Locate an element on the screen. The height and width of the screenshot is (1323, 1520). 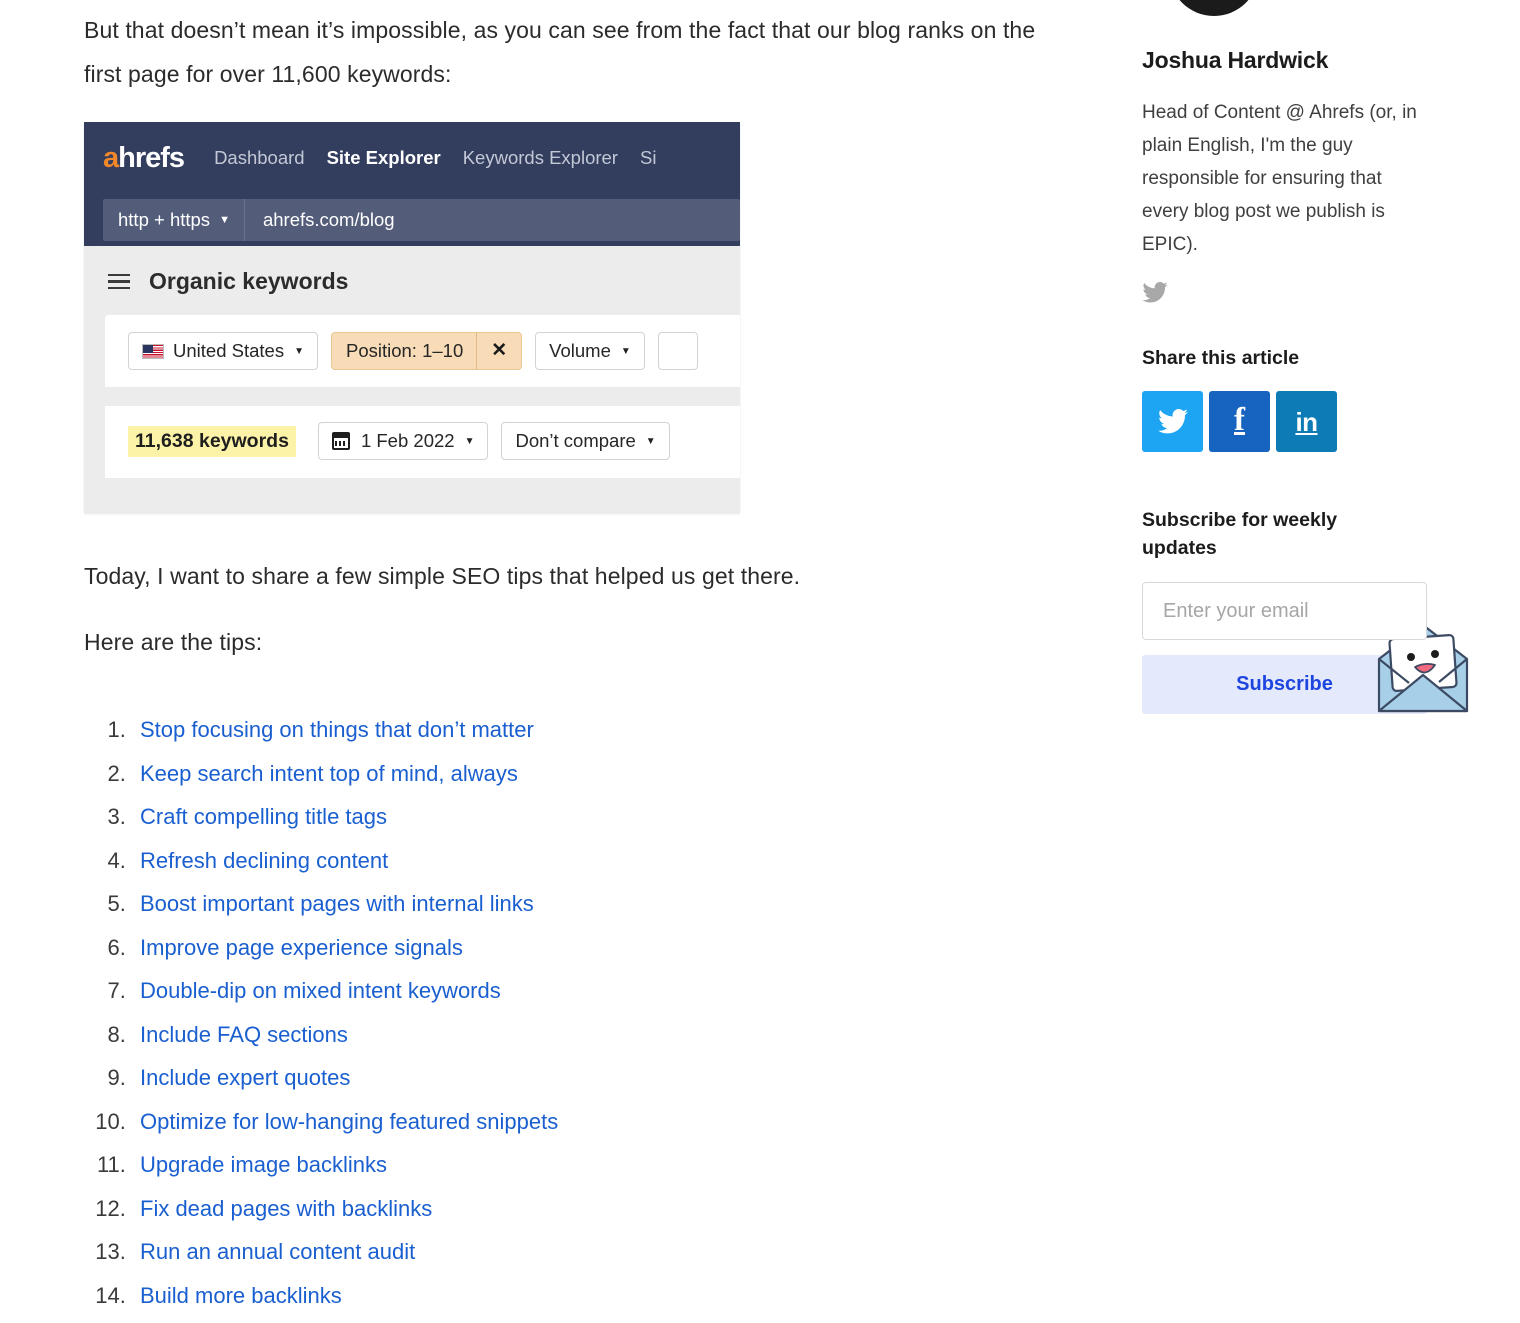
volume-filter: Volume ▼ is located at coordinates (590, 351).